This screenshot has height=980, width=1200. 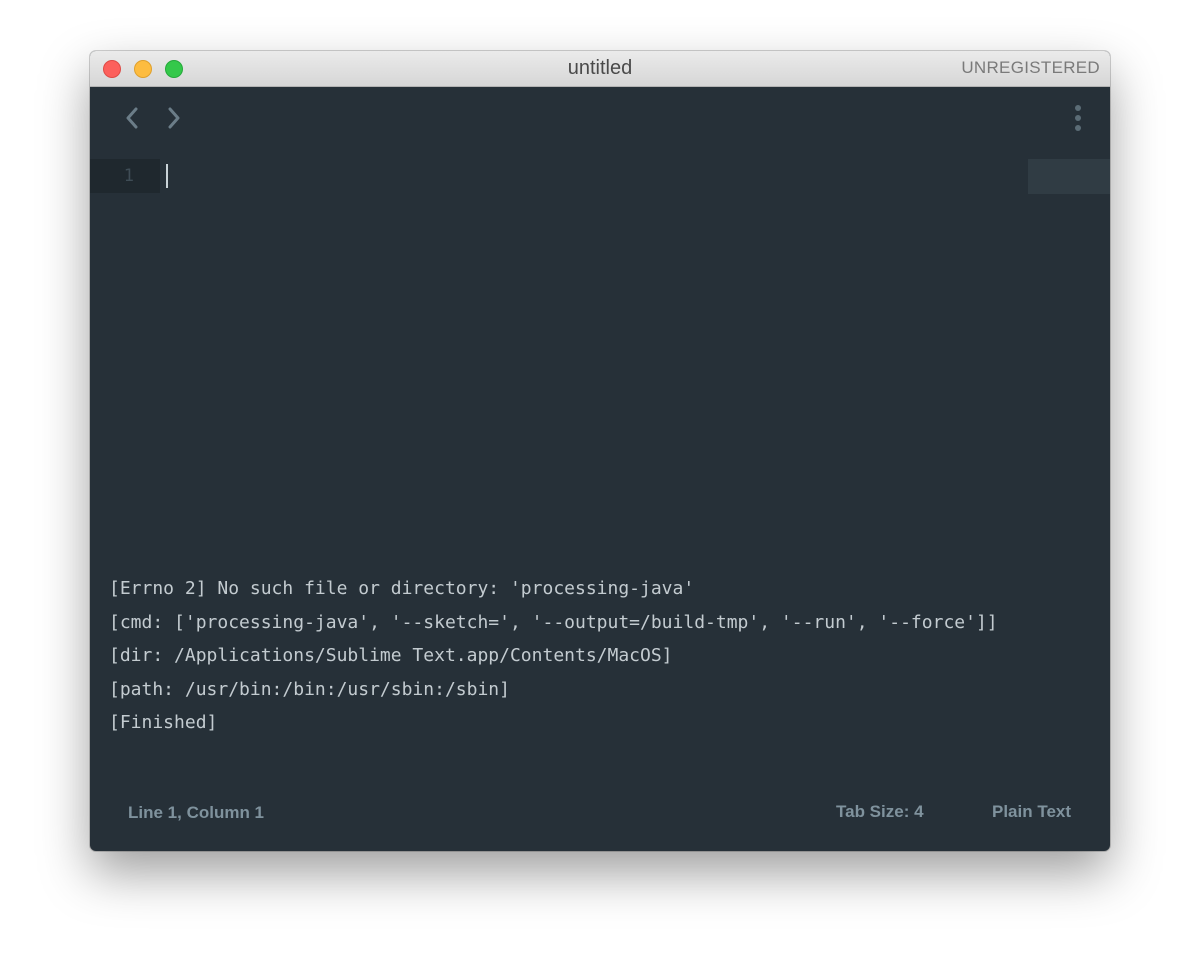 What do you see at coordinates (880, 812) in the screenshot?
I see `tab-size-selector: Tab Size: 4` at bounding box center [880, 812].